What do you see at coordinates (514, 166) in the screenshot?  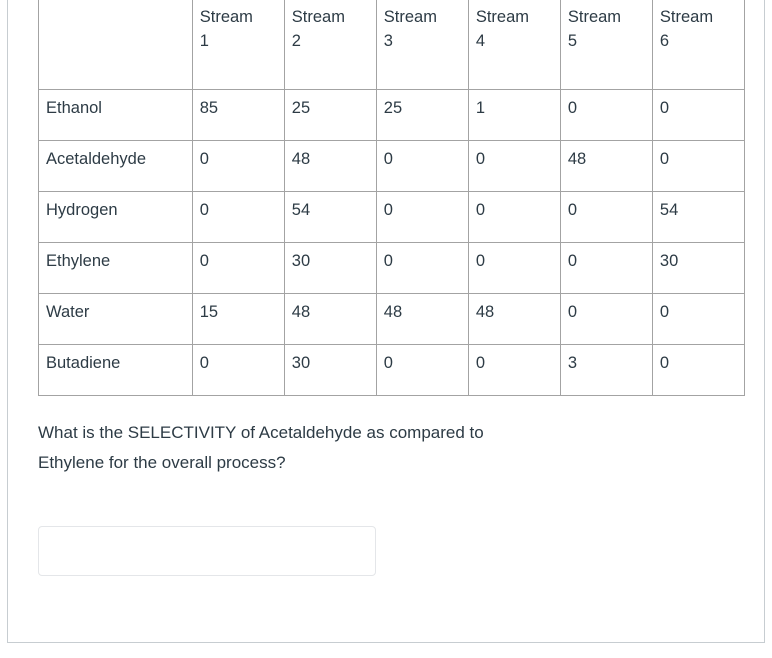 I see `cell-acetaldehyde-stream-4: 0` at bounding box center [514, 166].